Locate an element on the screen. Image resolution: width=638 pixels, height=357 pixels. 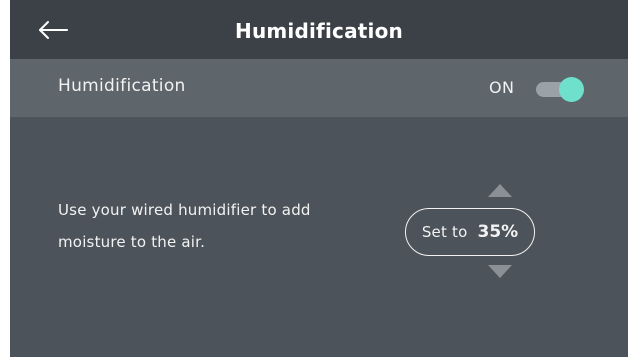
triangle-up-icon is located at coordinates (500, 190).